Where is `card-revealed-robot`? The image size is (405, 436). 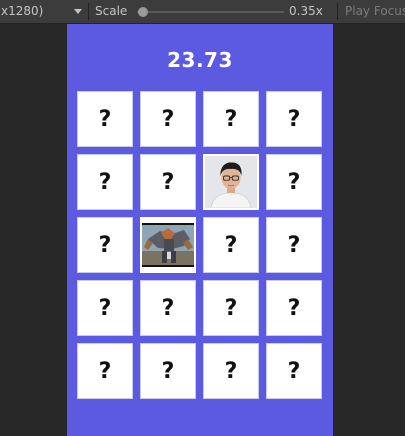 card-revealed-robot is located at coordinates (168, 245).